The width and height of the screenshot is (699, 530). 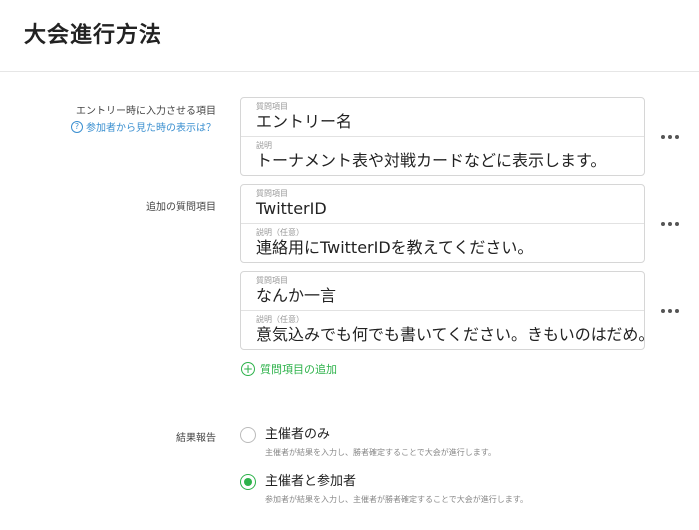 I want to click on entry-question-field: 質問項目 エントリー名, so click(x=442, y=117).